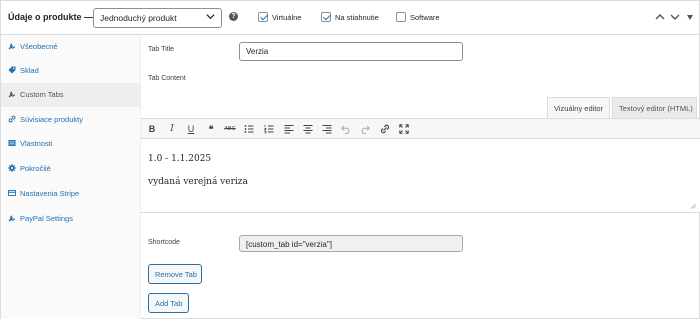 The height and width of the screenshot is (319, 700). I want to click on tab-text-editor: Textový editor (HTML), so click(654, 107).